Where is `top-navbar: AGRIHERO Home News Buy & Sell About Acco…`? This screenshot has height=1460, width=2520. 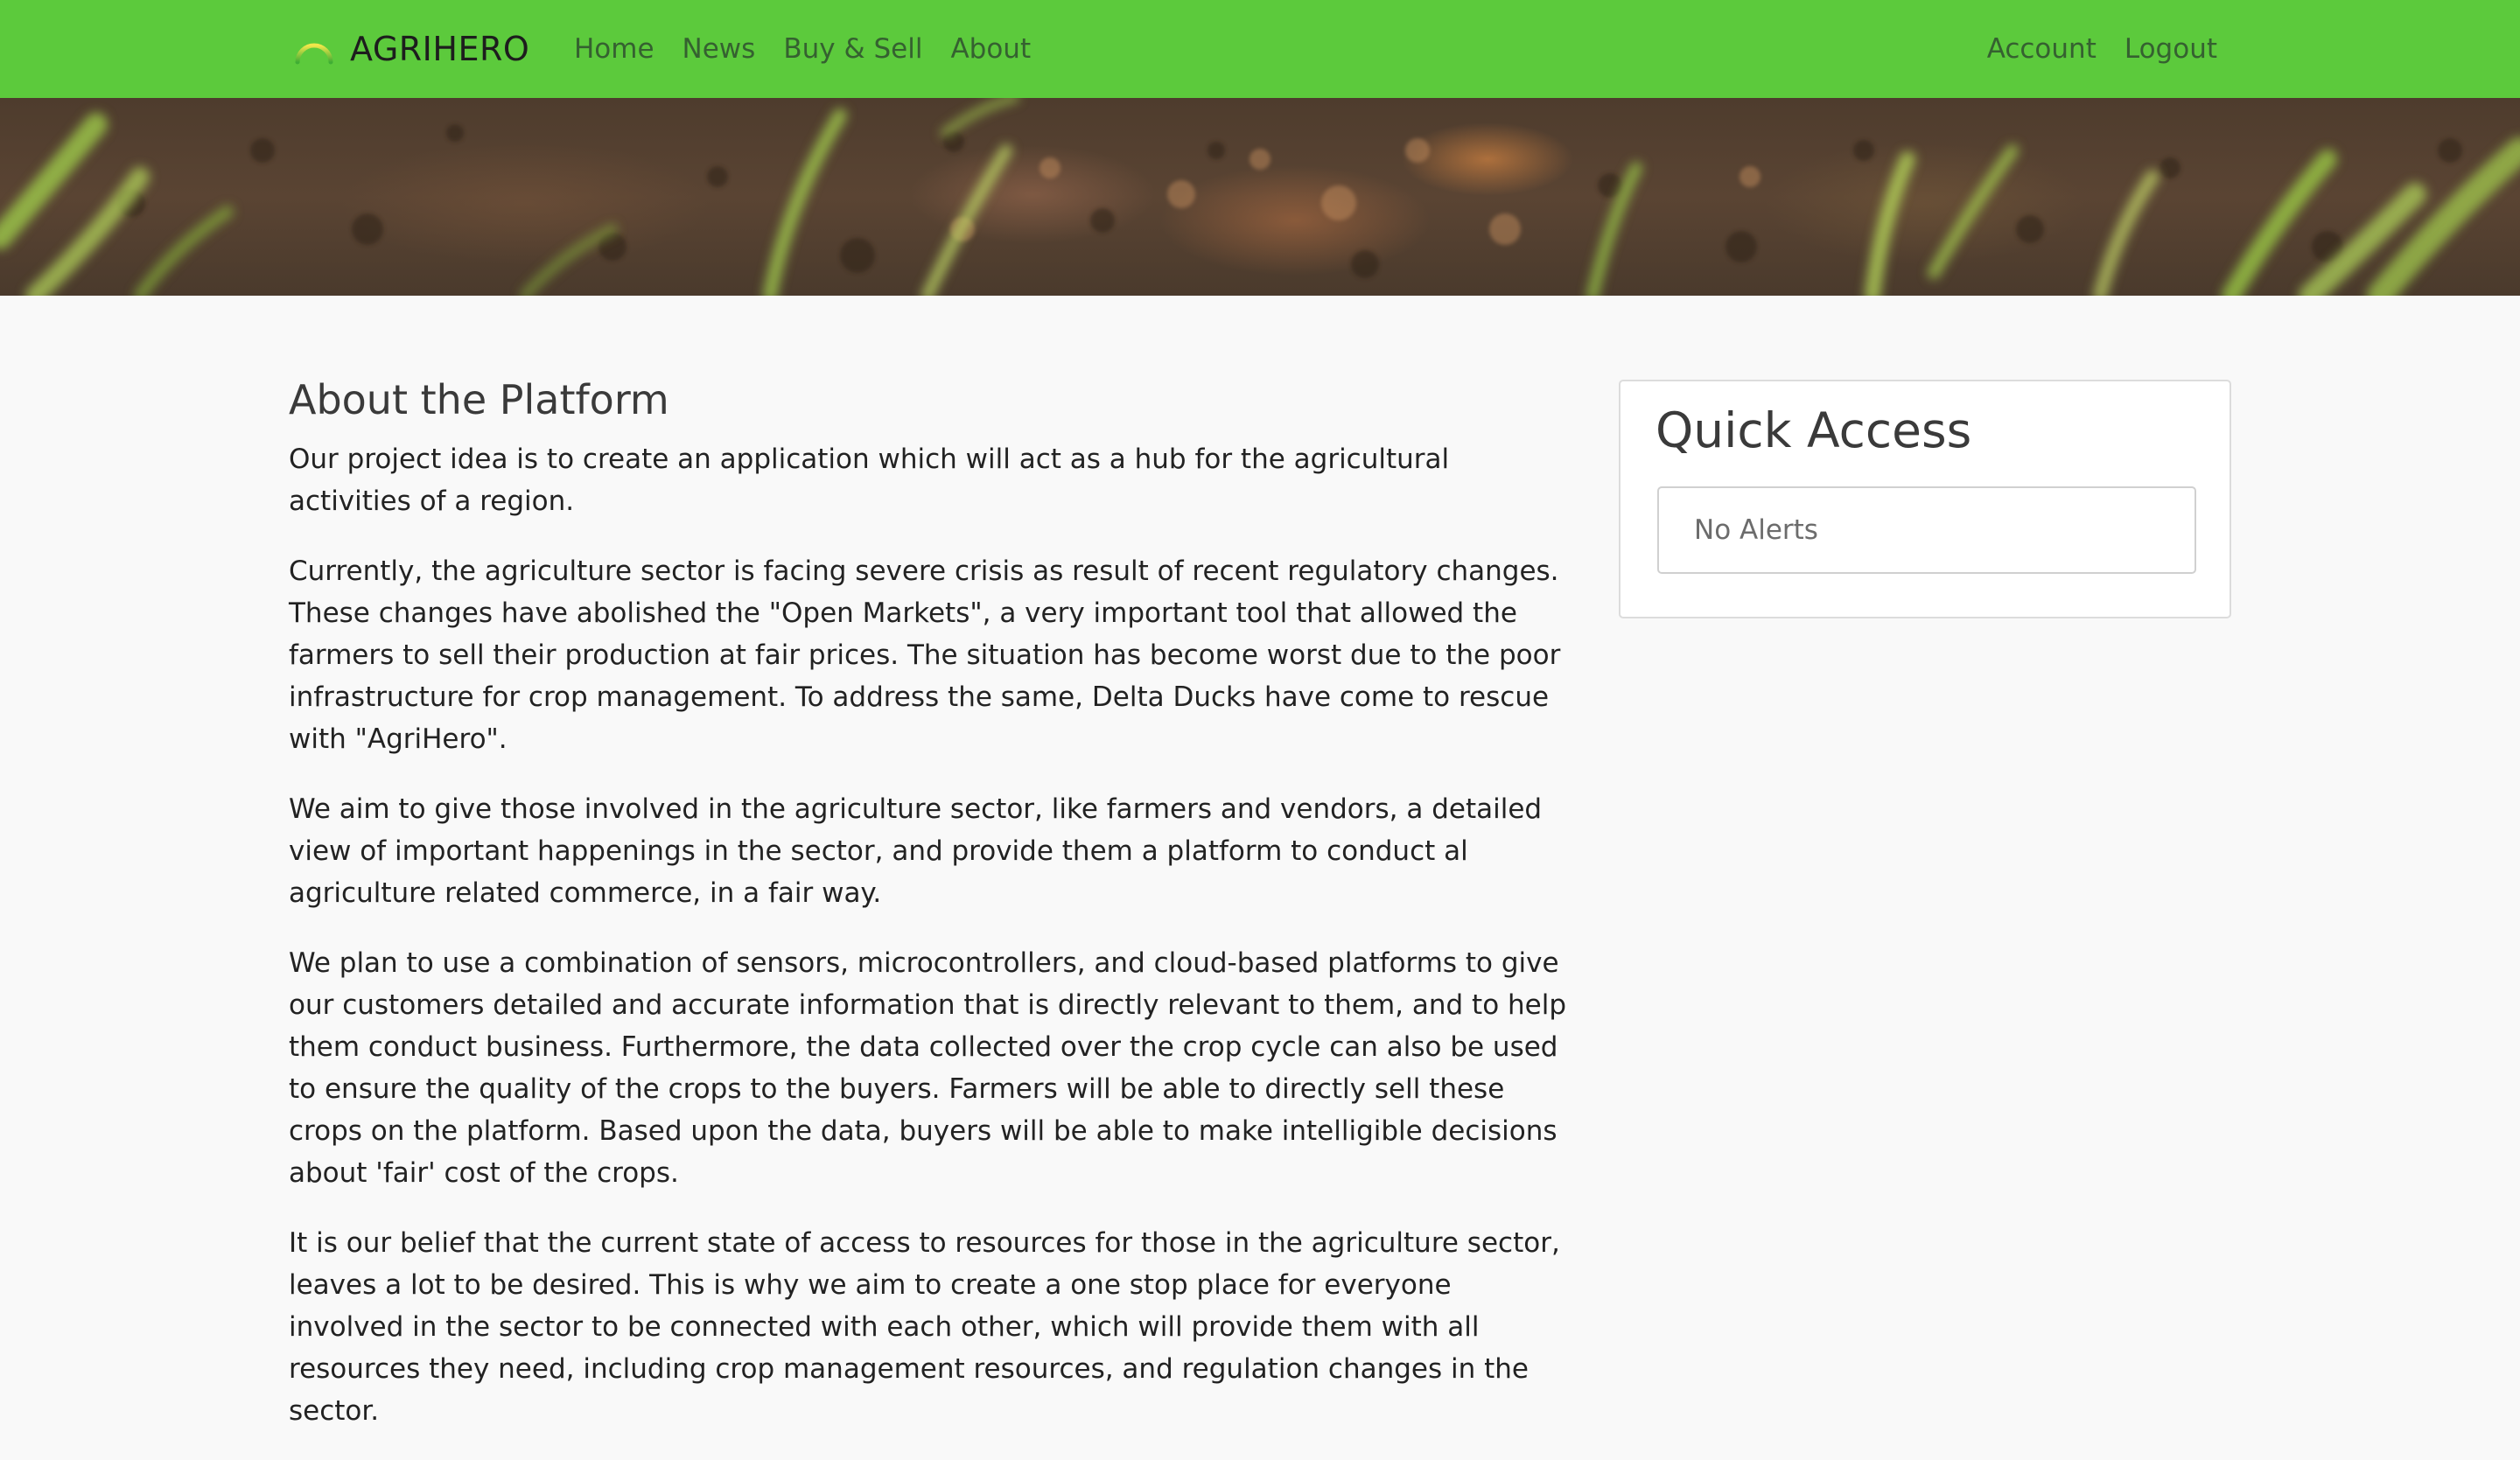
top-navbar: AGRIHERO Home News Buy & Sell About Acco… is located at coordinates (1260, 49).